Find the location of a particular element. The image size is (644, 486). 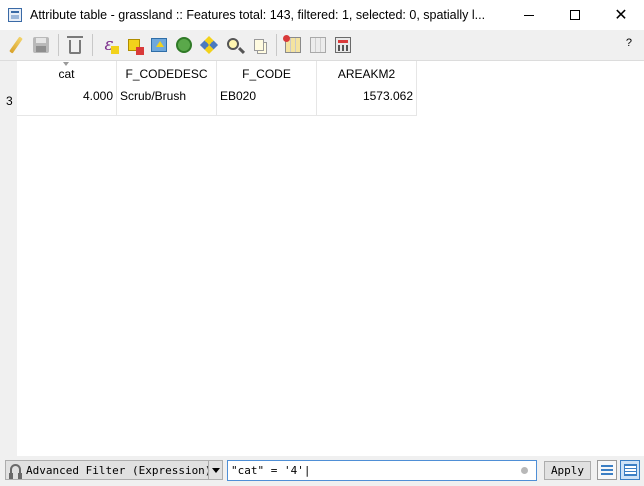

zoom-to-selection-icon is located at coordinates (232, 43).